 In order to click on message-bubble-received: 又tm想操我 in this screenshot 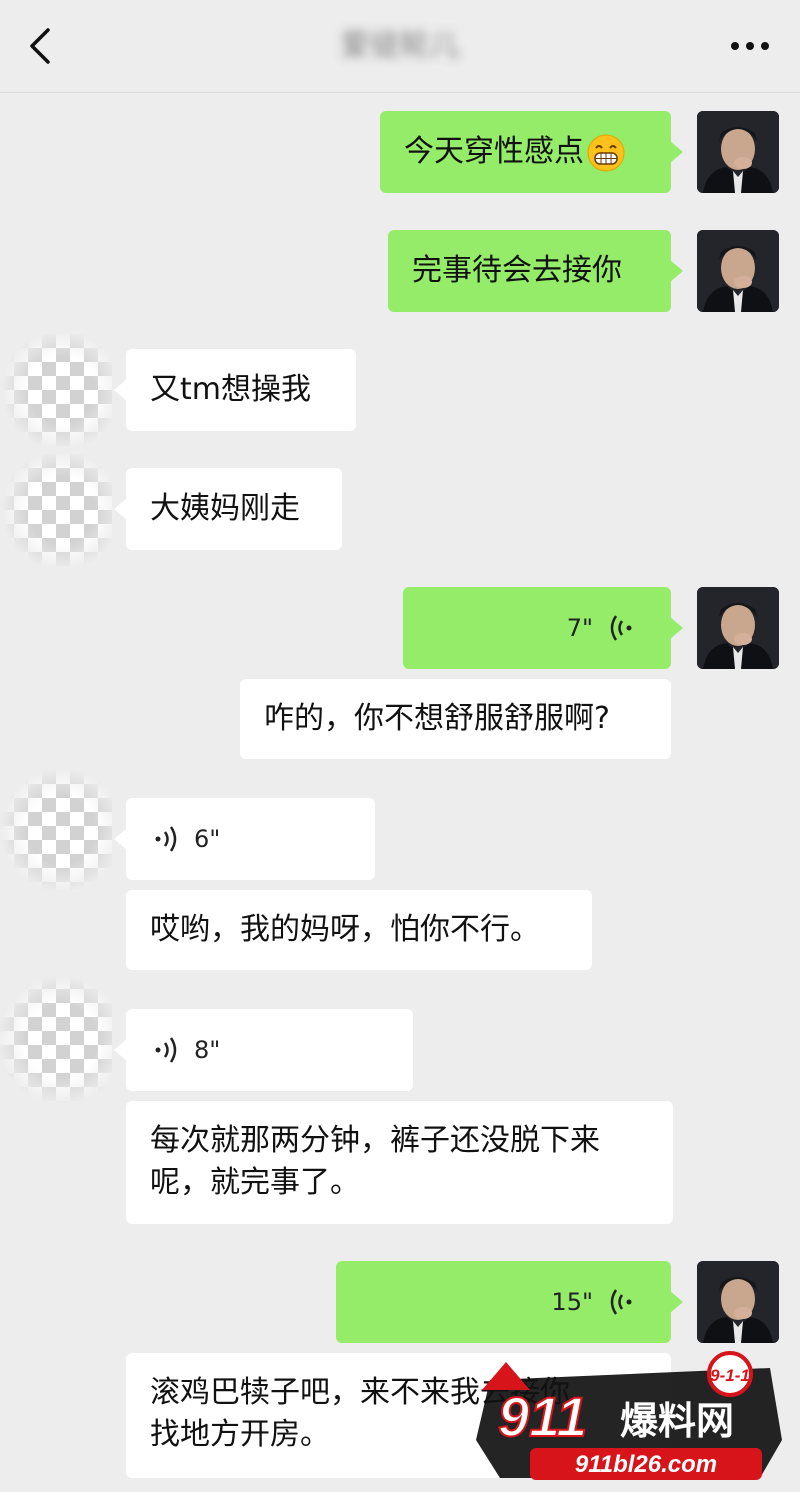, I will do `click(235, 390)`.